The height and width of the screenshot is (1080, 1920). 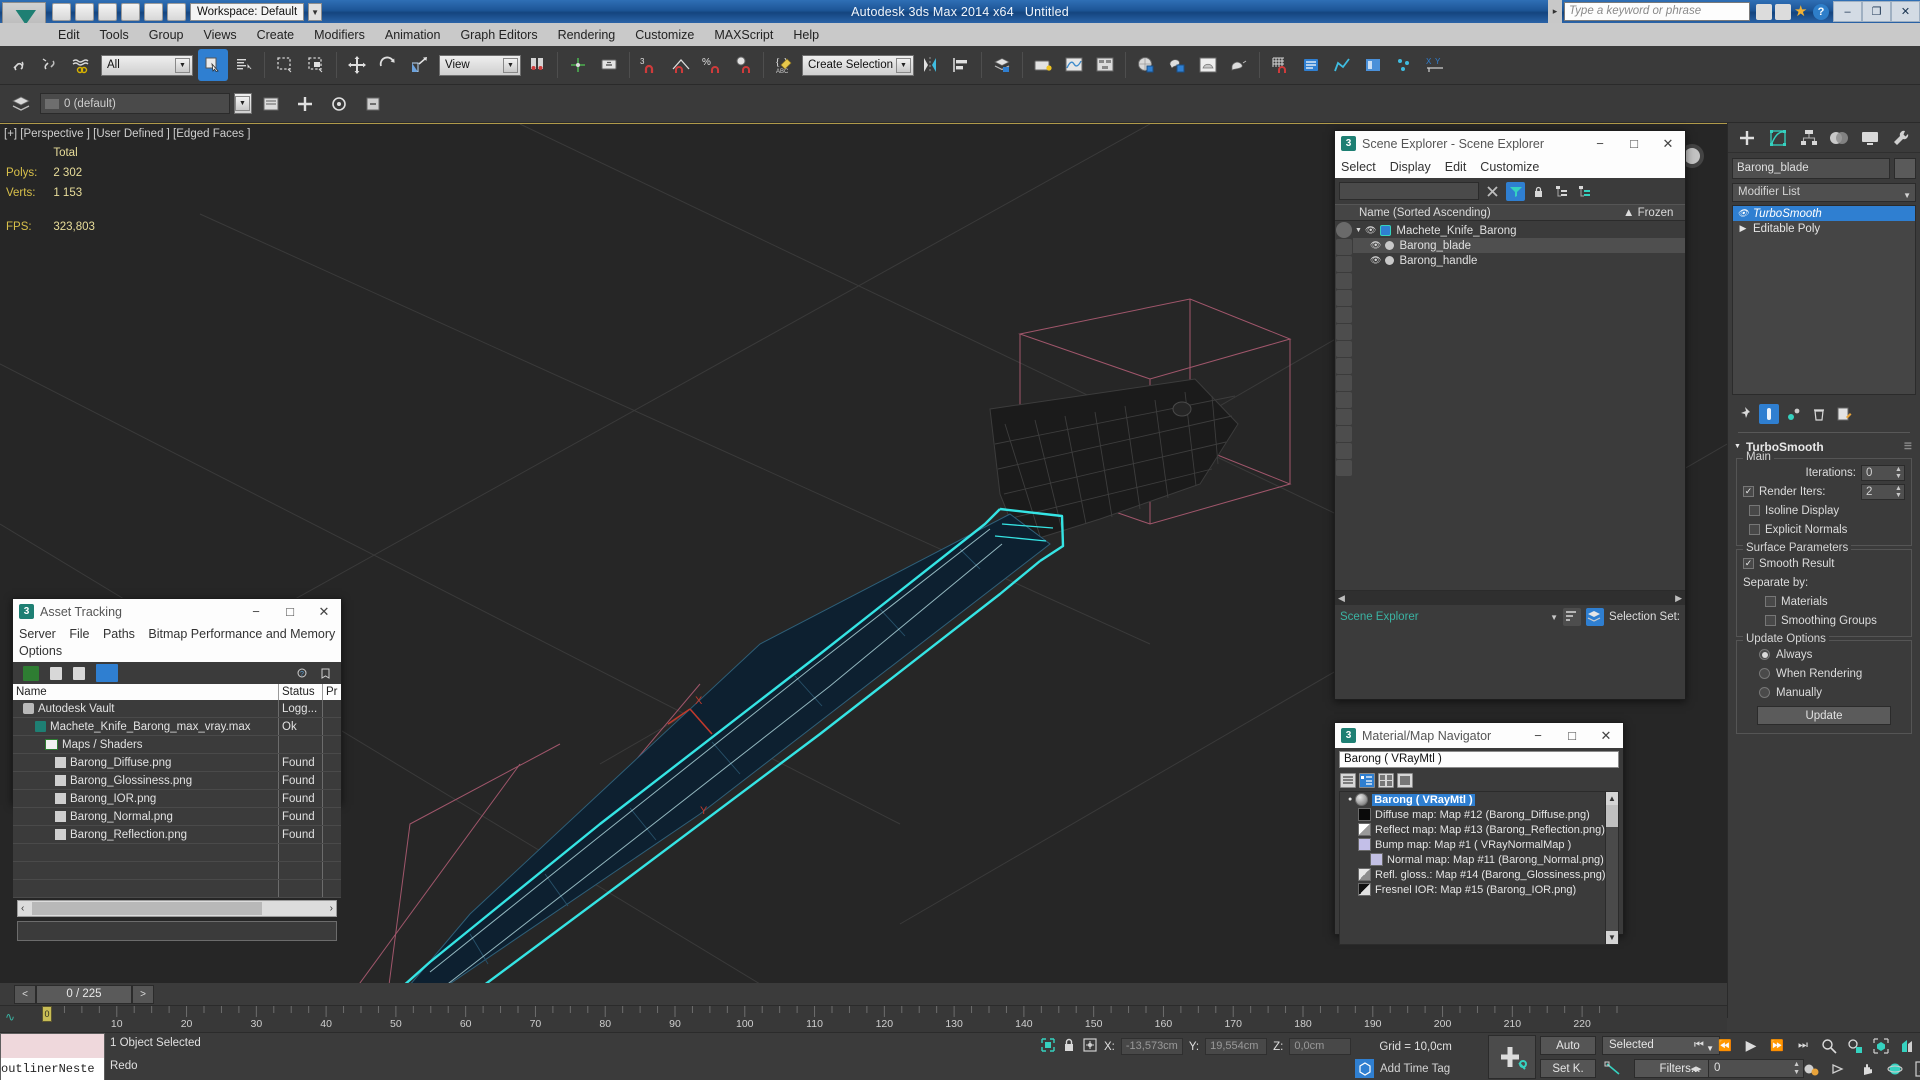 What do you see at coordinates (1908, 446) in the screenshot?
I see `rollout-drag-handle: ☰` at bounding box center [1908, 446].